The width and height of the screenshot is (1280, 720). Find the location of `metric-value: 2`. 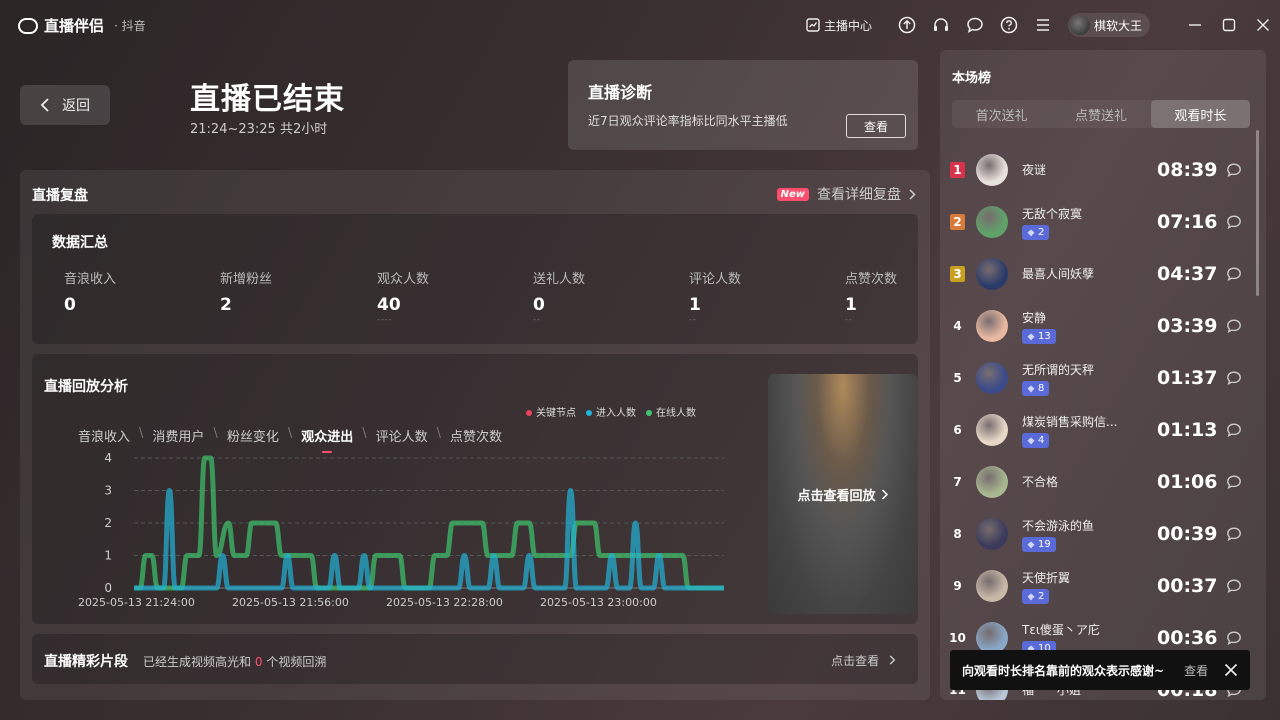

metric-value: 2 is located at coordinates (226, 305).